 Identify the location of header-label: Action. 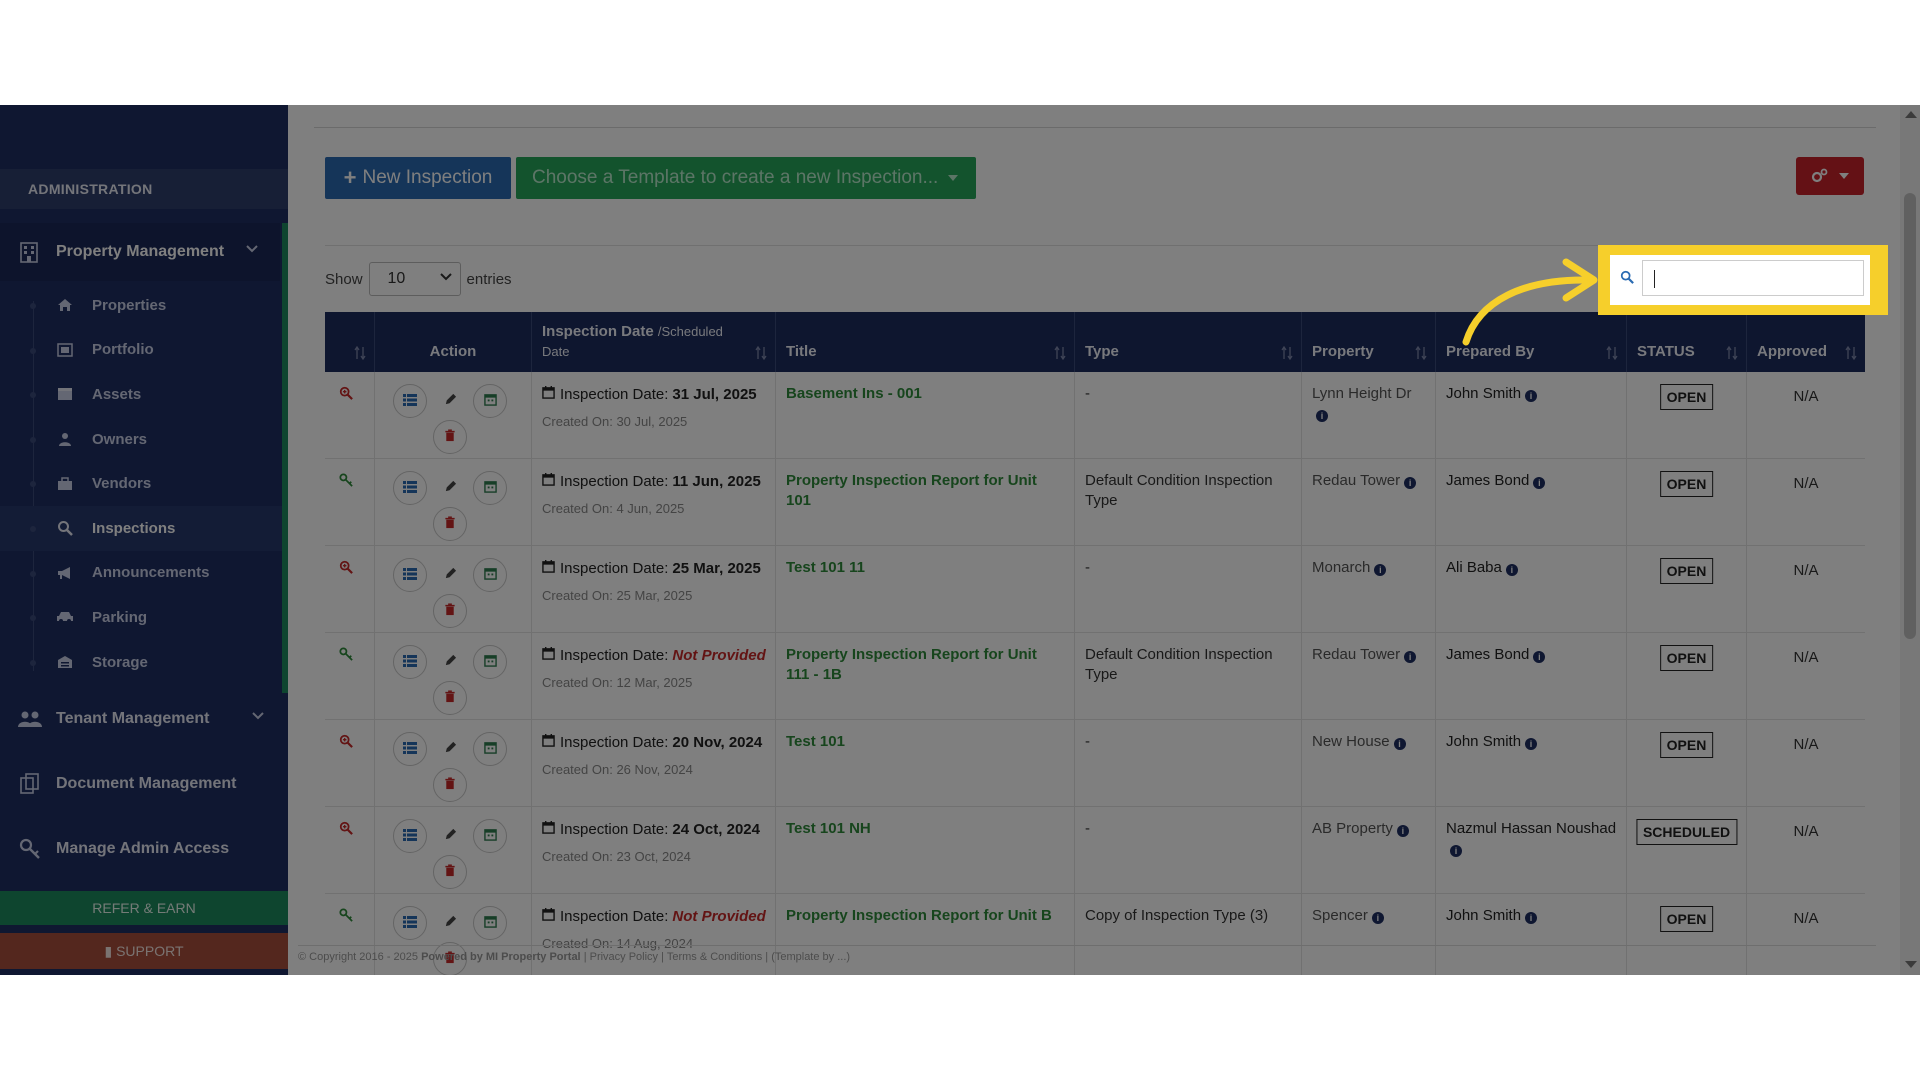
(453, 351).